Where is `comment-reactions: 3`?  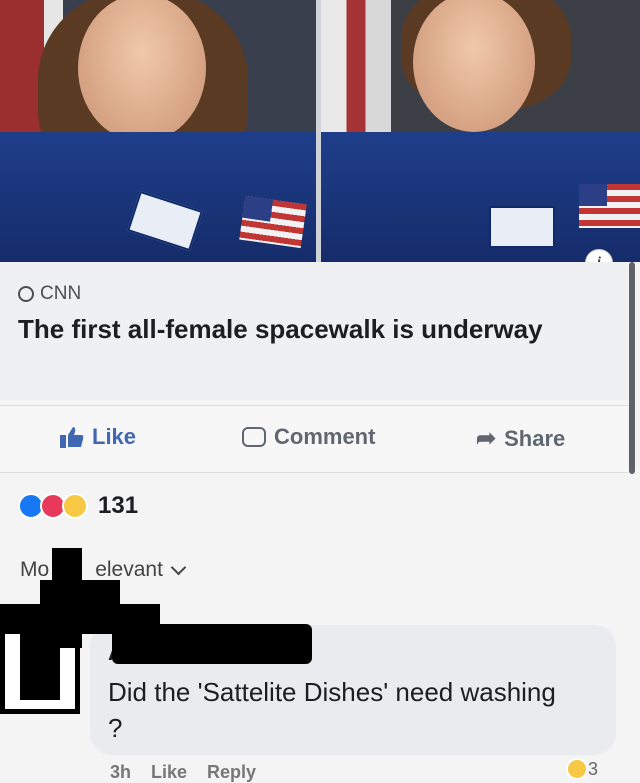
comment-reactions: 3 is located at coordinates (582, 769).